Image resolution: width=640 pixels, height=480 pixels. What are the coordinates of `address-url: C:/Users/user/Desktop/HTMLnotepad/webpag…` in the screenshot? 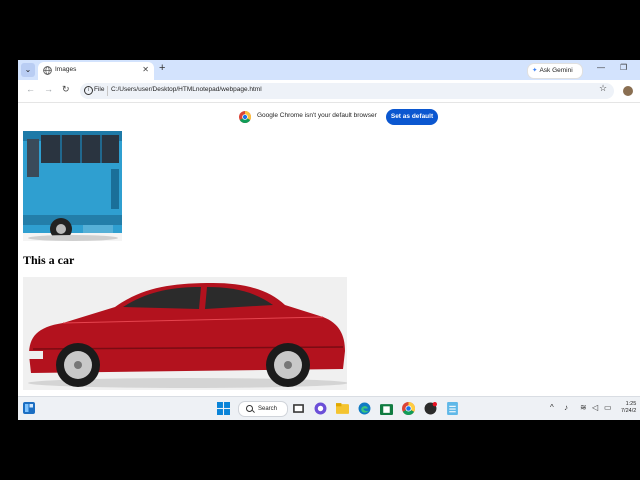 It's located at (186, 89).